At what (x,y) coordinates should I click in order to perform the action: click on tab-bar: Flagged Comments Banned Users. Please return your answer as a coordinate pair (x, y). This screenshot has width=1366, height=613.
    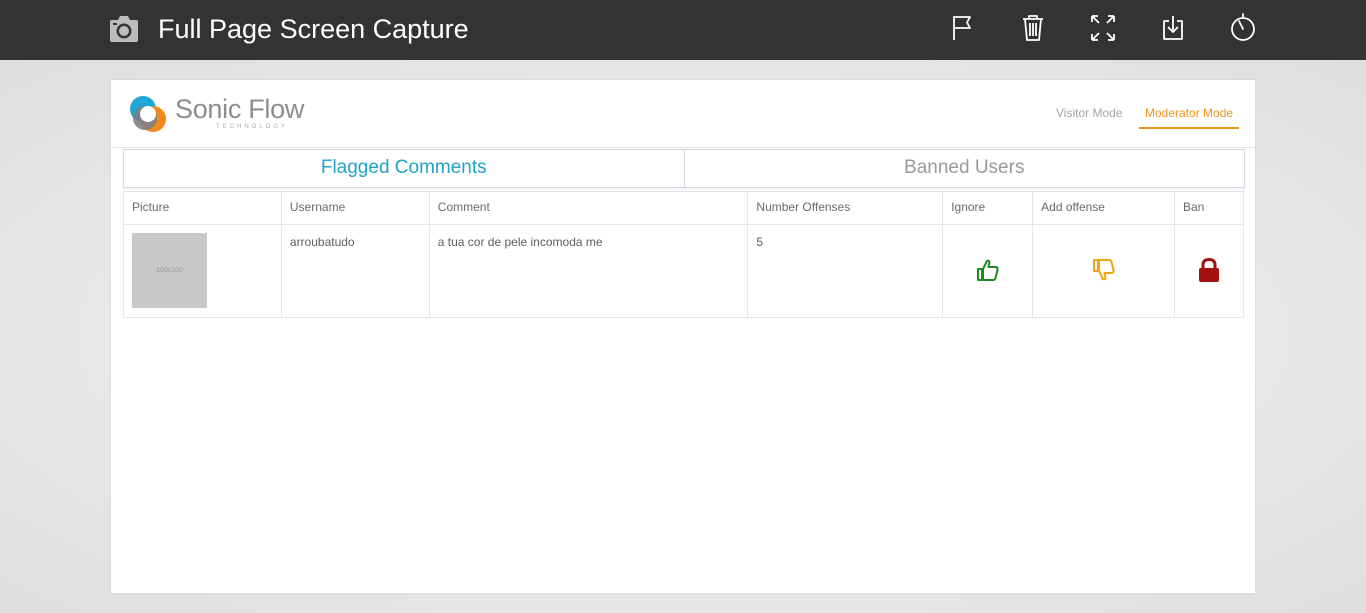
    Looking at the image, I should click on (684, 168).